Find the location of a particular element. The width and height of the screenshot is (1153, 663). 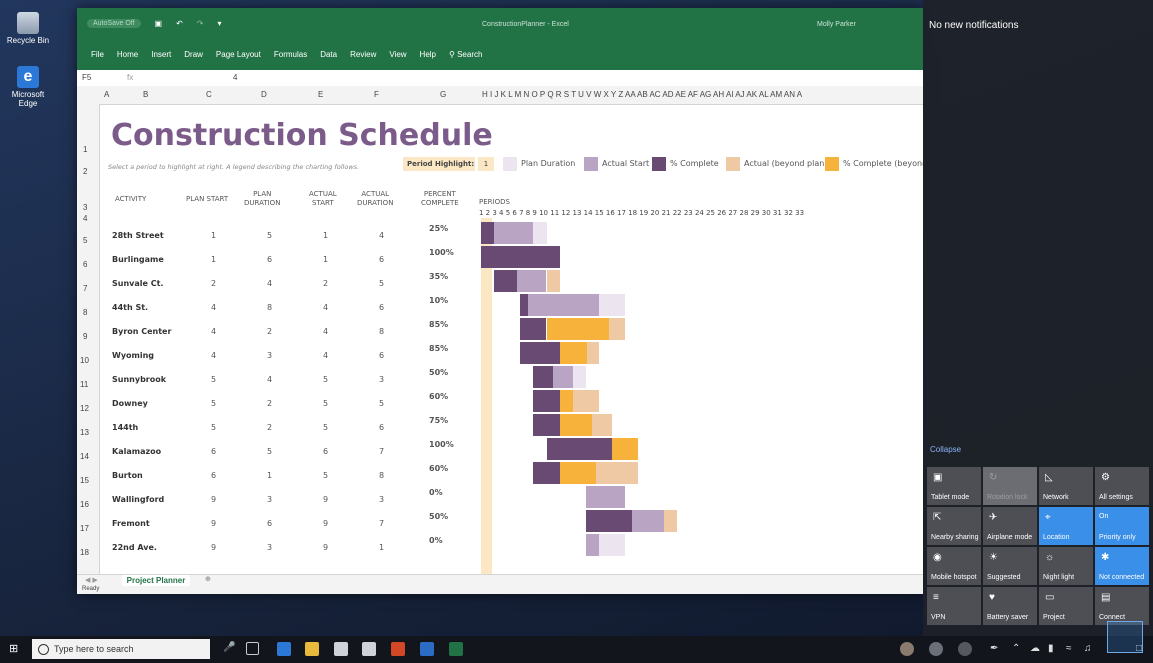

row-header: 10 is located at coordinates (84, 360).